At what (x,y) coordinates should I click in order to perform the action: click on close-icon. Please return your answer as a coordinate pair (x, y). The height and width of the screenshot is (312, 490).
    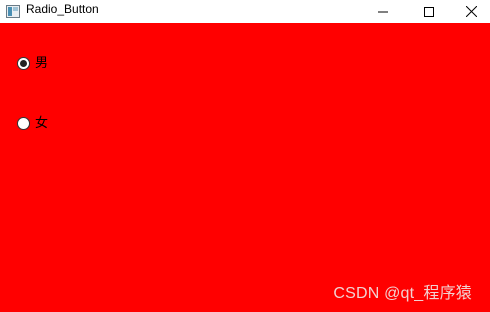
    Looking at the image, I should click on (471, 11).